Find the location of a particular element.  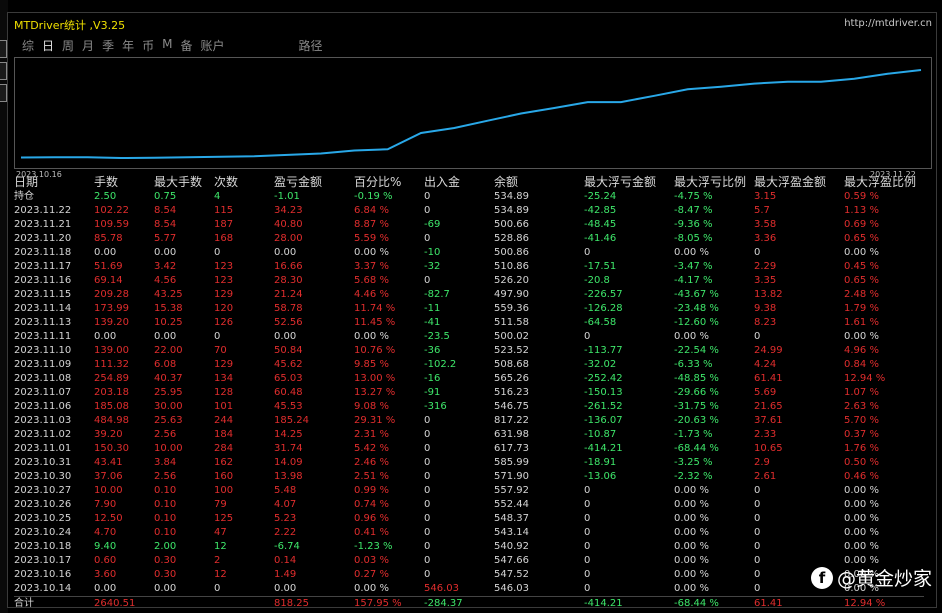

total-cell: 2640.51 is located at coordinates (124, 603).